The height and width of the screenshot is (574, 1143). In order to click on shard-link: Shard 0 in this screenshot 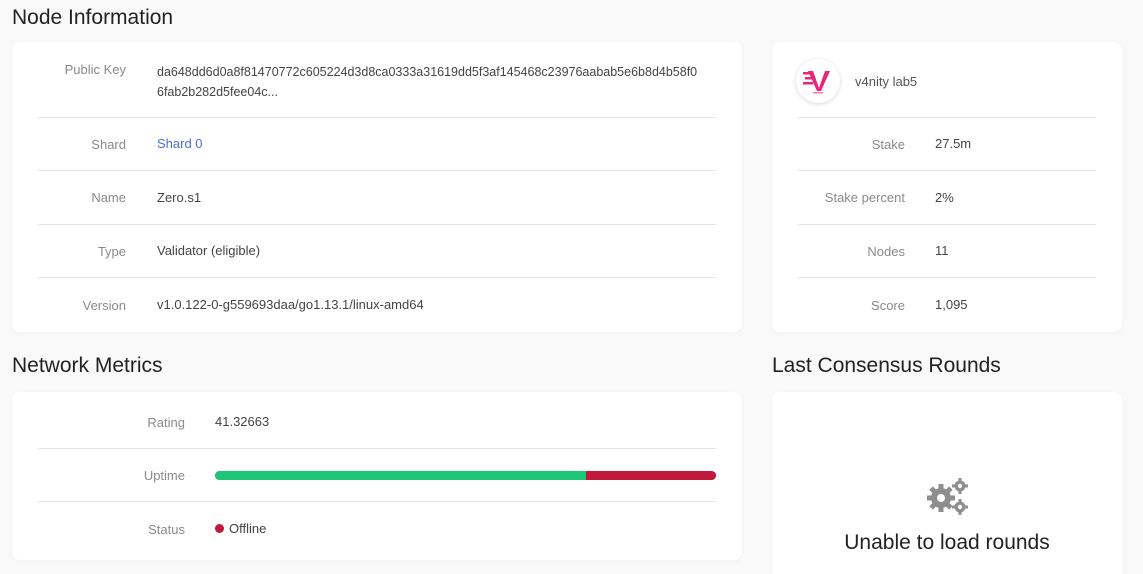, I will do `click(180, 144)`.